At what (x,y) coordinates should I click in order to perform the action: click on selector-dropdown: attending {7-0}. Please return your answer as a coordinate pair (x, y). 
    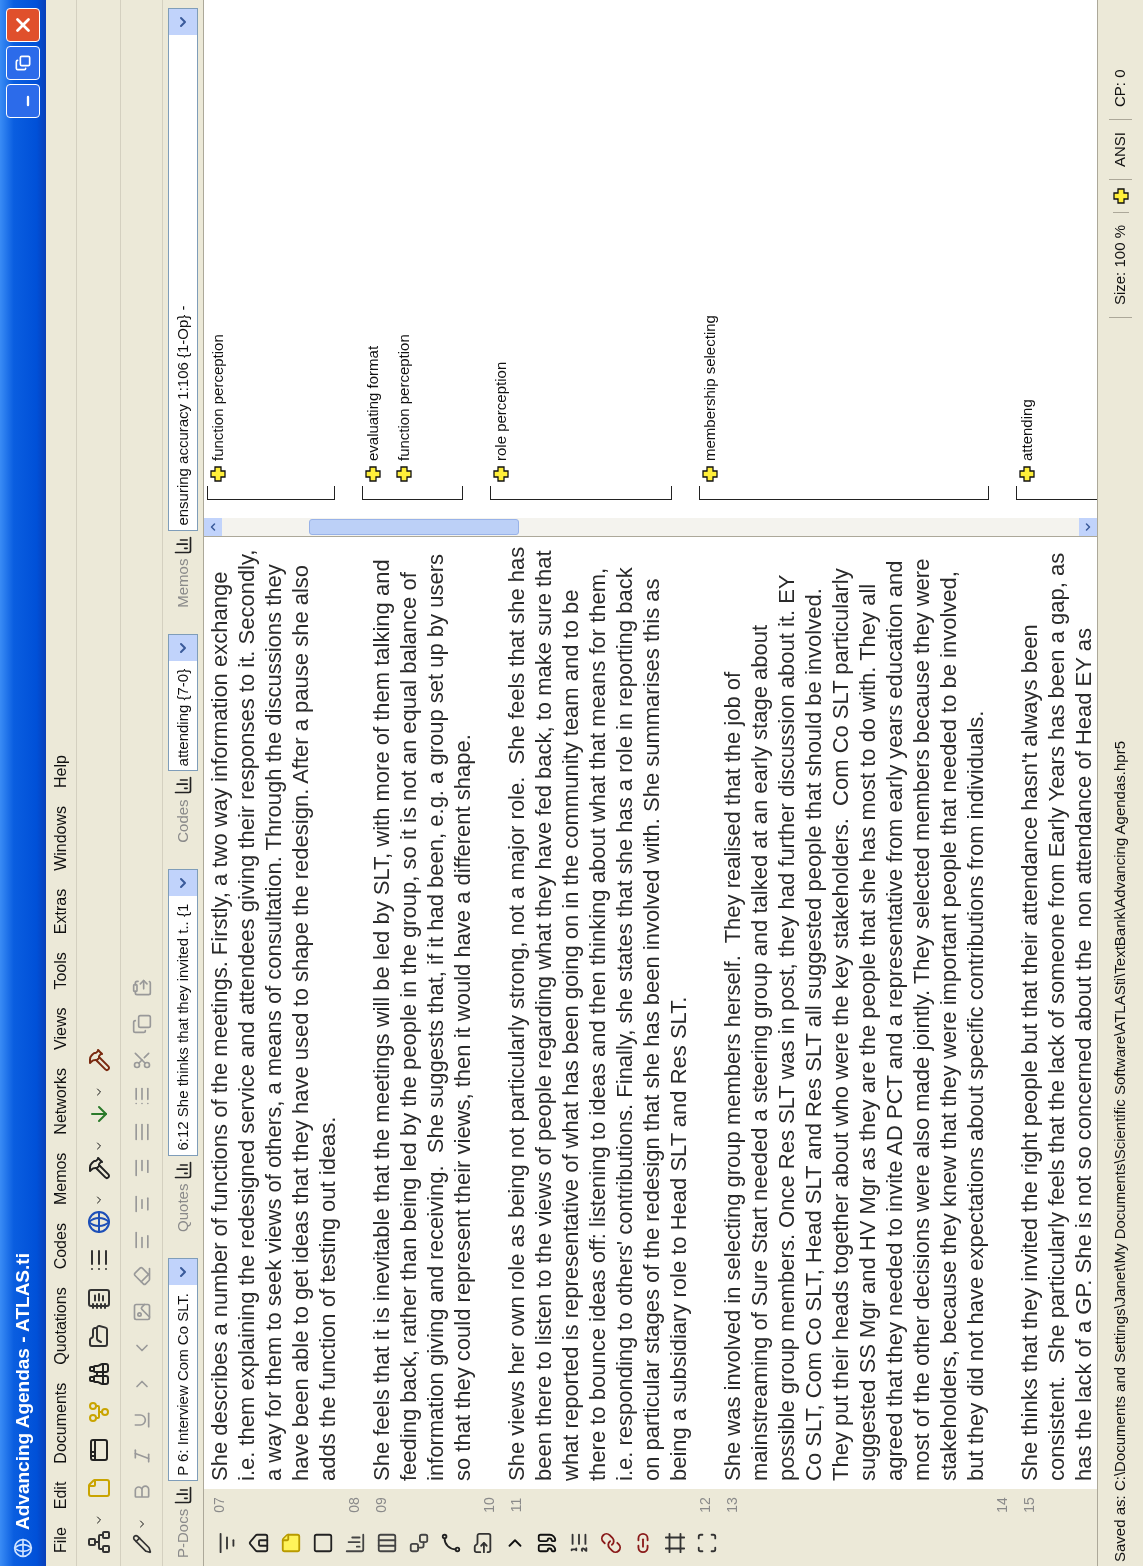
    Looking at the image, I should click on (183, 702).